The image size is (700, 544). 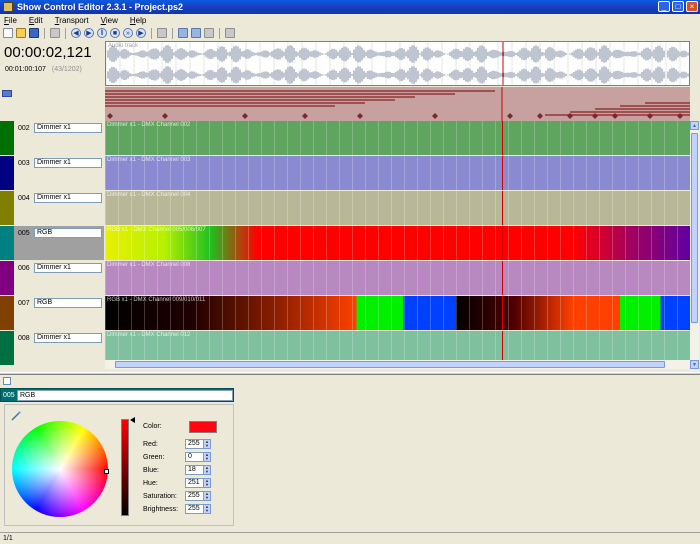 What do you see at coordinates (9, 395) in the screenshot?
I see `properties-channel-number: 005` at bounding box center [9, 395].